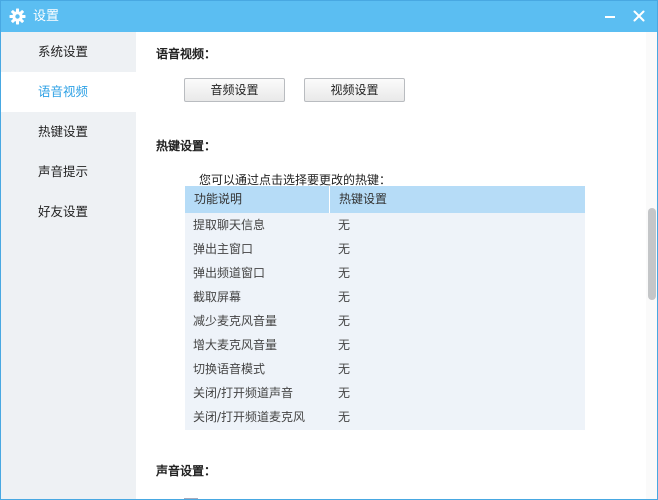  I want to click on hotkey-function: 减少麦克风音量, so click(235, 321).